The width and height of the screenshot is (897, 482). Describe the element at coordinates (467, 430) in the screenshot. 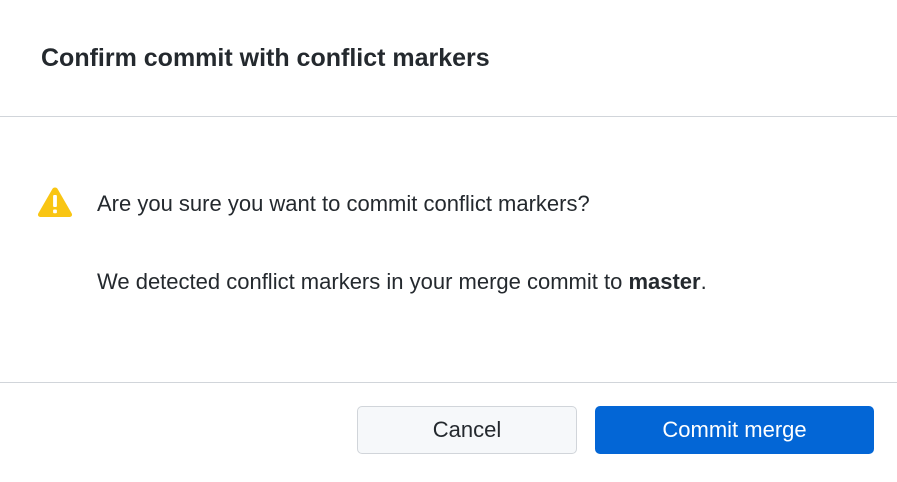

I see `cancel-button: Cancel` at that location.